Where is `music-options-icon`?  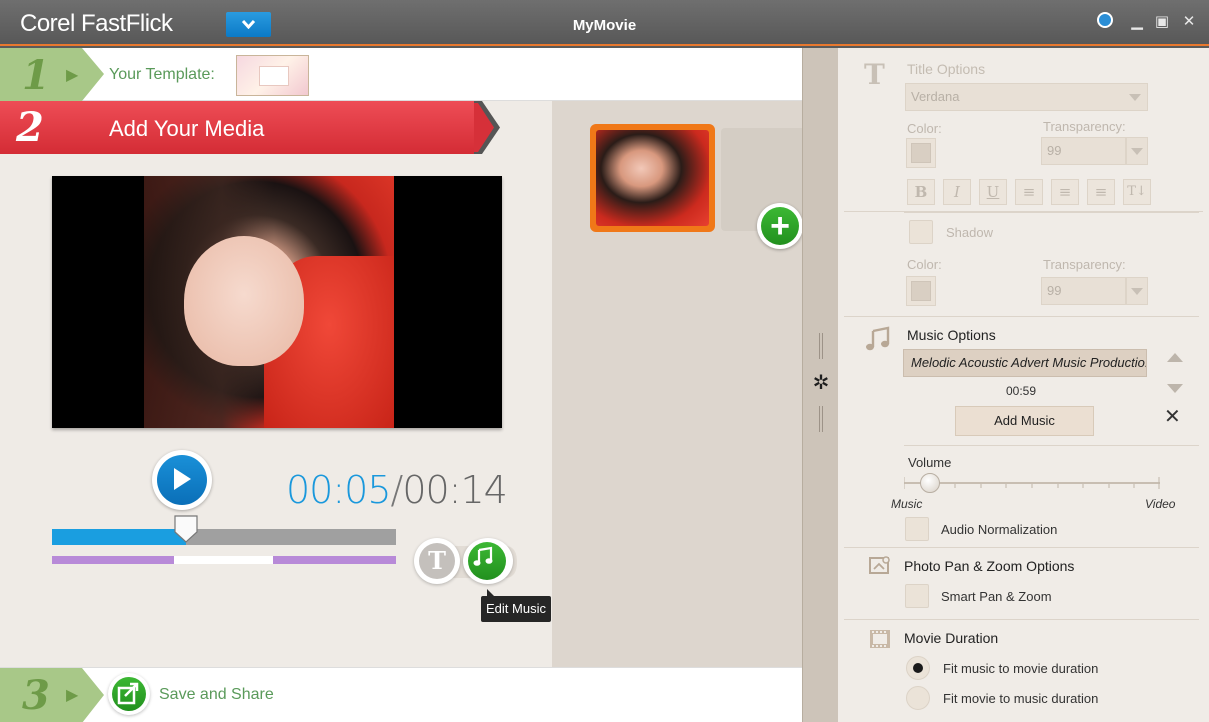
music-options-icon is located at coordinates (878, 338).